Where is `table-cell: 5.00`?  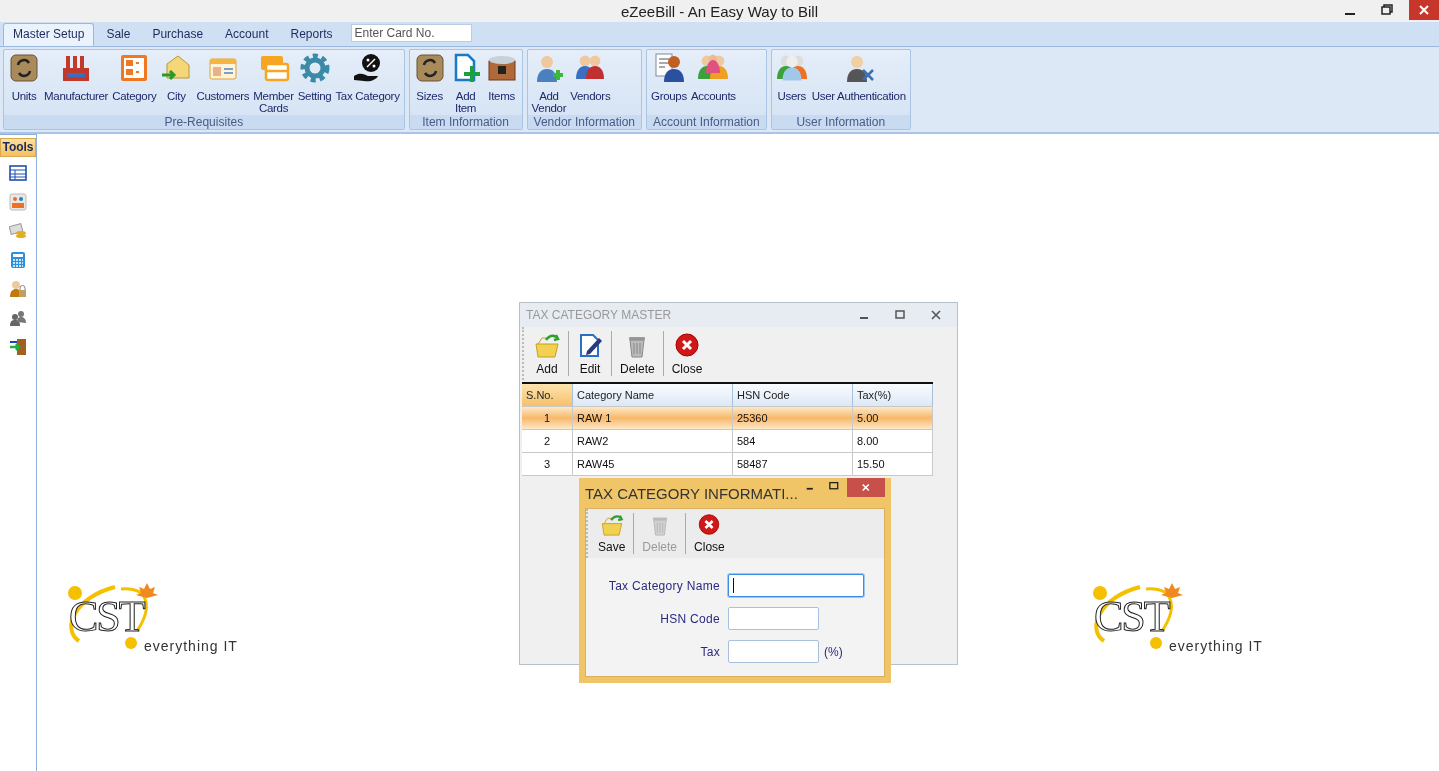 table-cell: 5.00 is located at coordinates (893, 418).